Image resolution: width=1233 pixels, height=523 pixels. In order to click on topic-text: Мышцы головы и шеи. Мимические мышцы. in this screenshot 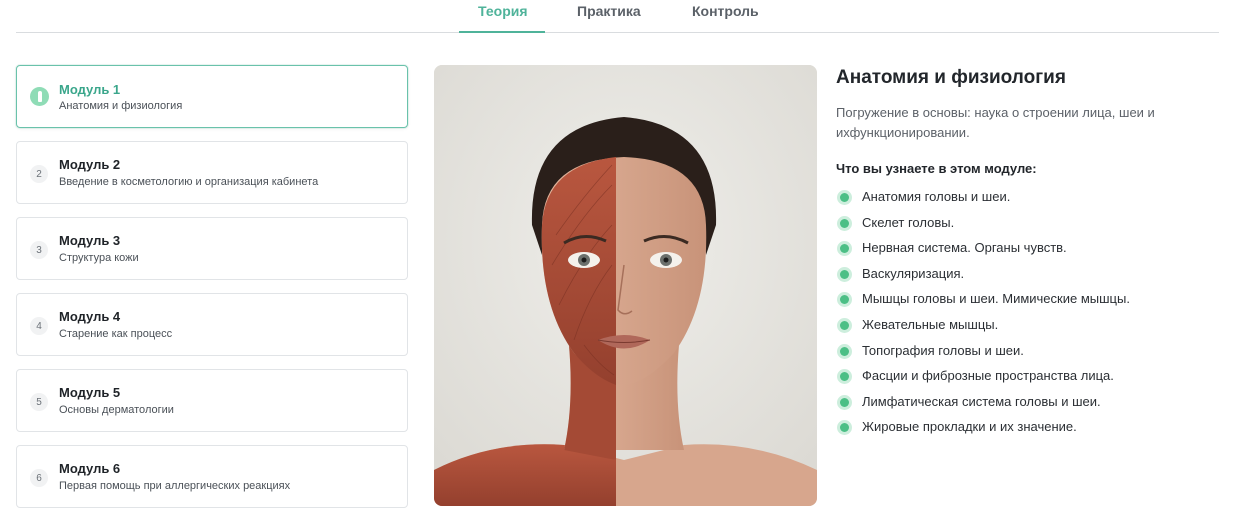, I will do `click(996, 299)`.